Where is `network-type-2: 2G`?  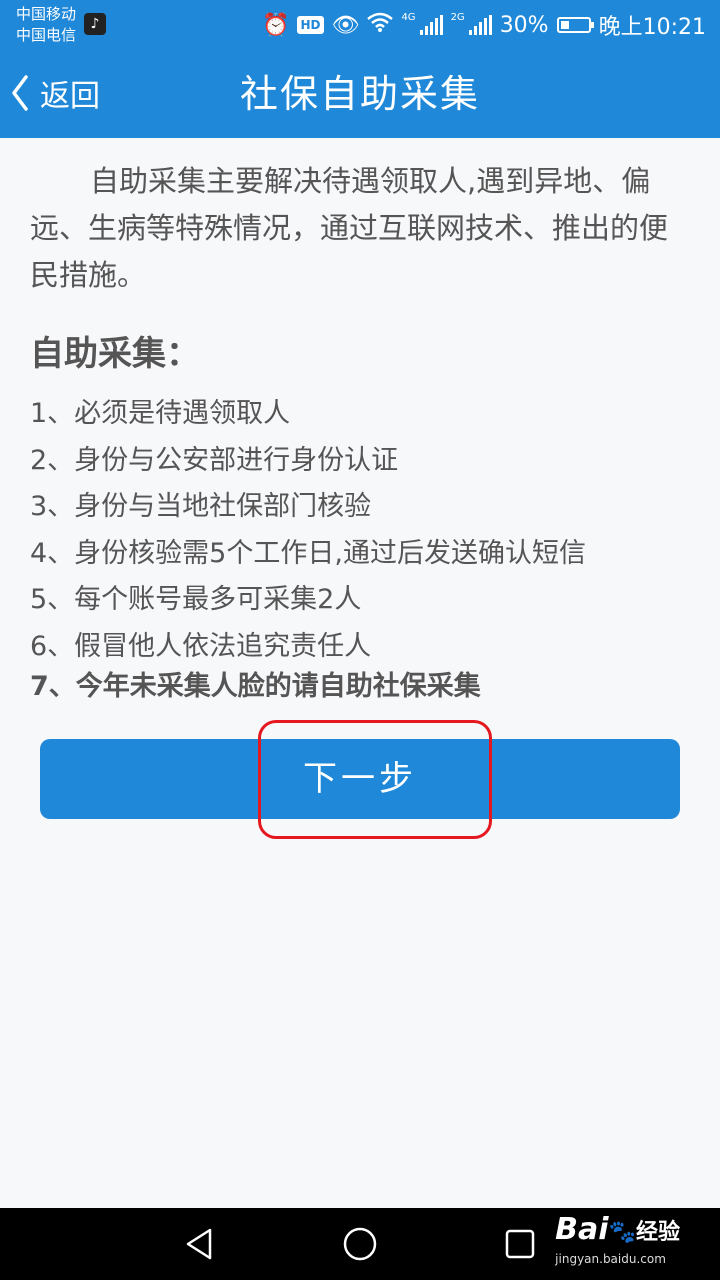 network-type-2: 2G is located at coordinates (457, 17).